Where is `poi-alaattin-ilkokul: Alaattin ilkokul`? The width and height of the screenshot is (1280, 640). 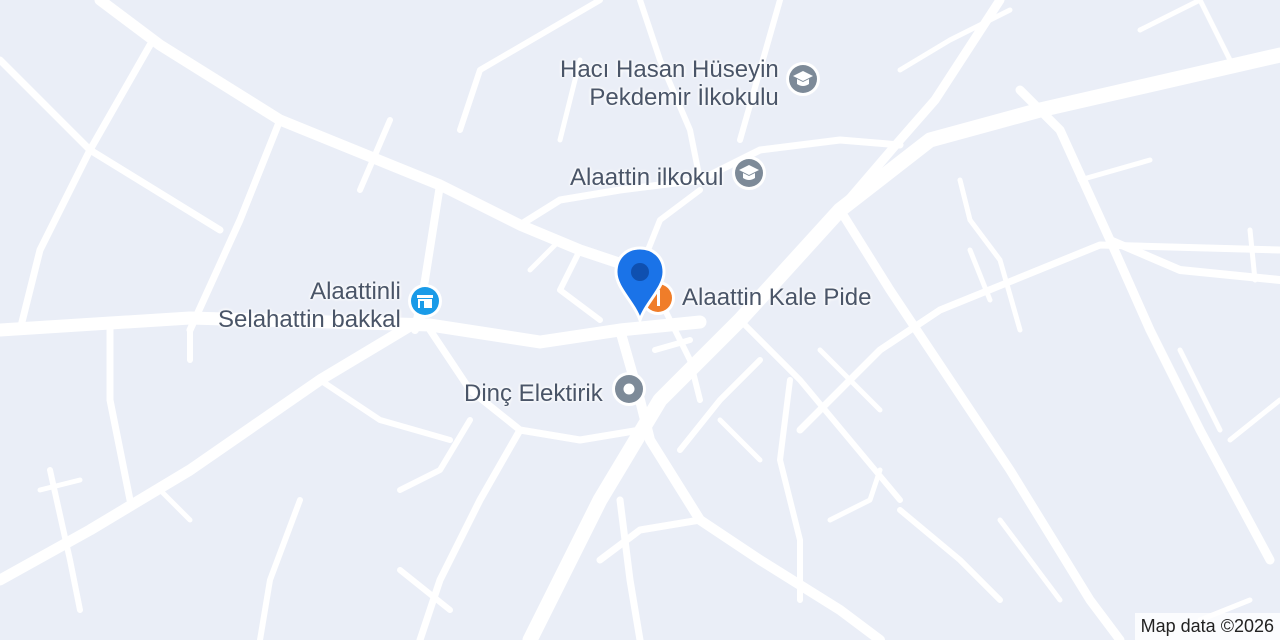 poi-alaattin-ilkokul: Alaattin ilkokul is located at coordinates (668, 178).